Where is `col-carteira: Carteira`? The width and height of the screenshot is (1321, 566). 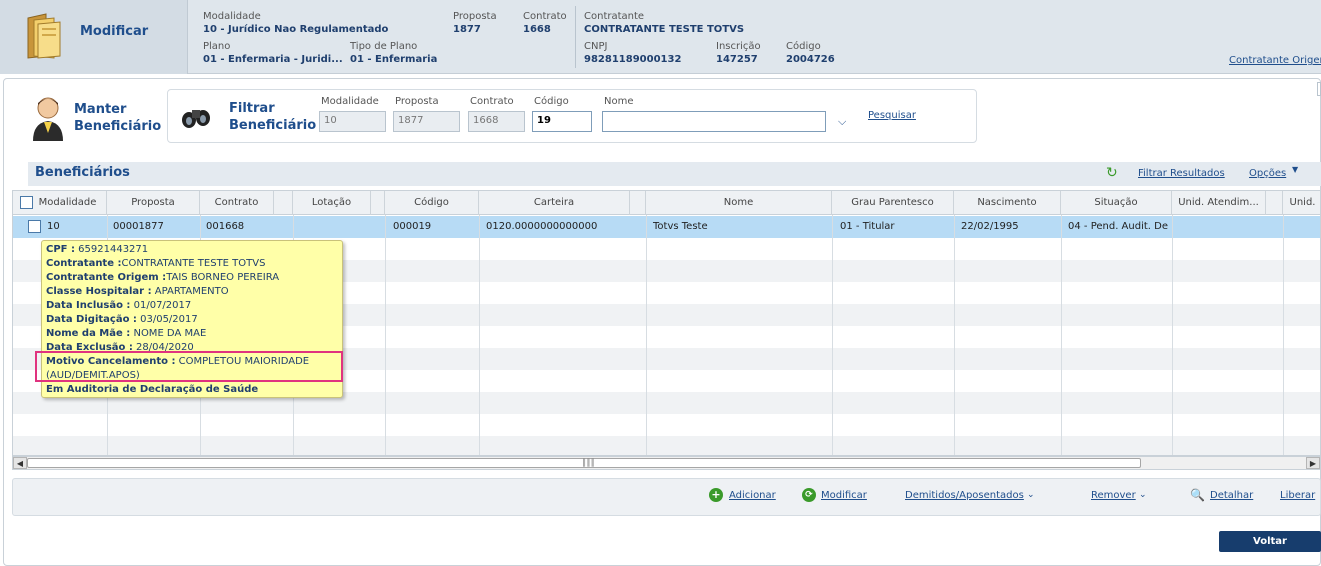
col-carteira: Carteira is located at coordinates (554, 203).